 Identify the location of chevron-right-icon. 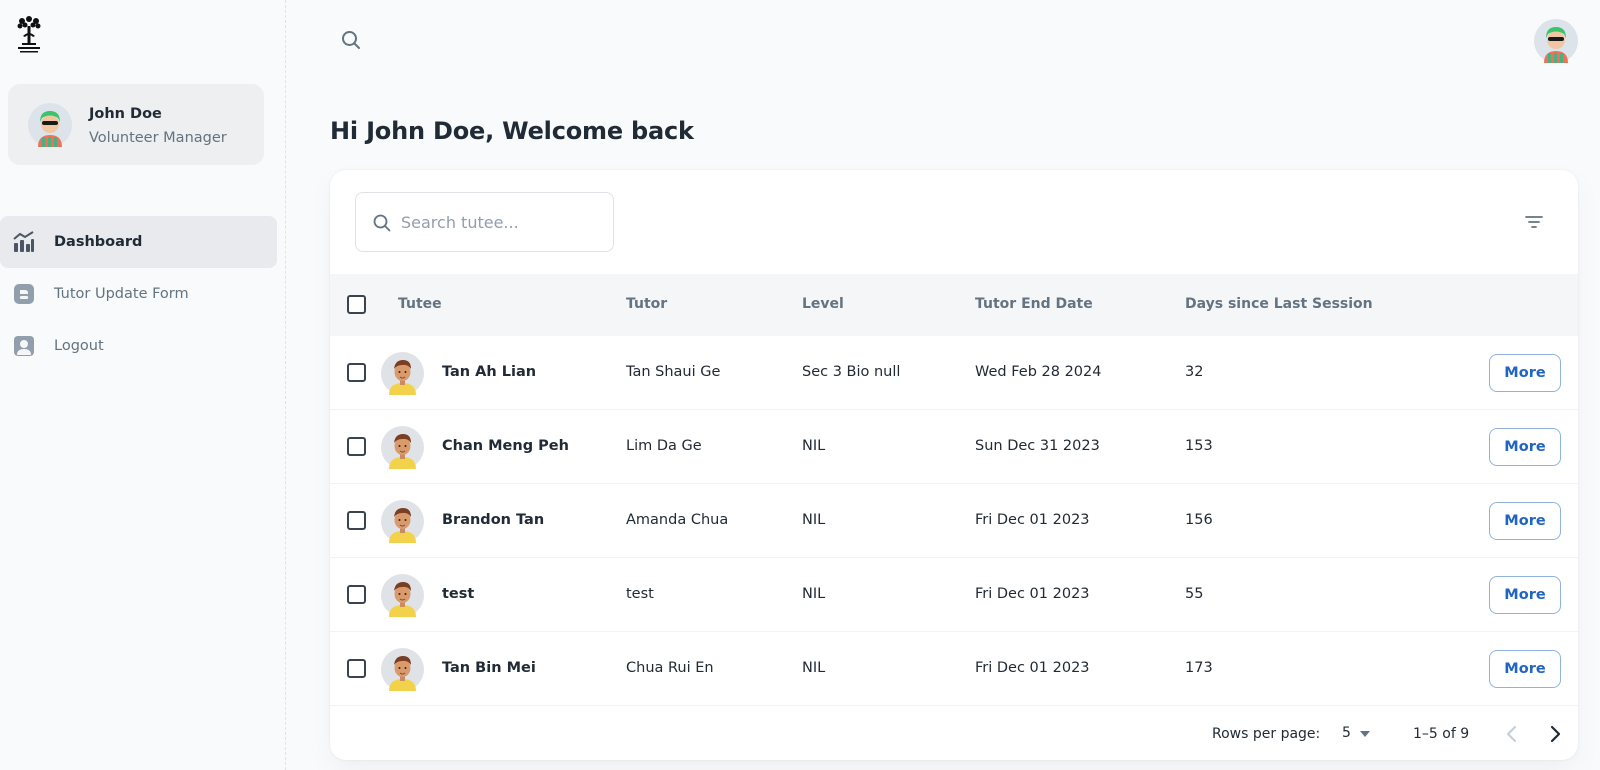
(1555, 734).